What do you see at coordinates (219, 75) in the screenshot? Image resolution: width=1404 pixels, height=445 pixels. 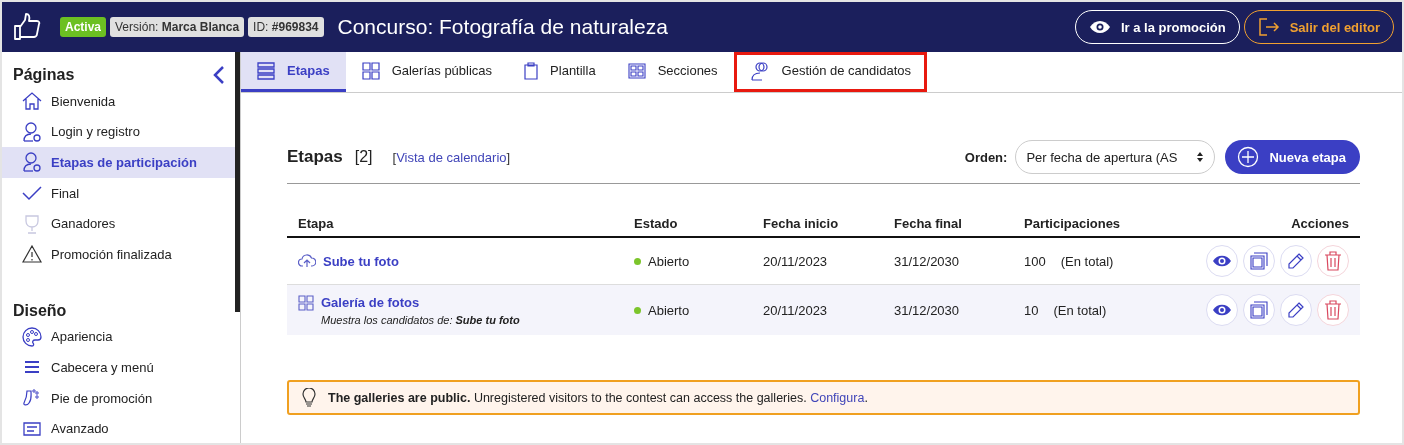 I see `chevron-left-icon` at bounding box center [219, 75].